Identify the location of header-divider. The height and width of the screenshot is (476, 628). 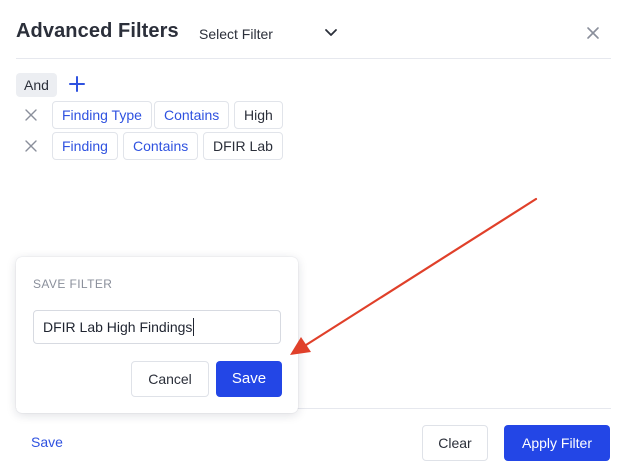
(313, 58).